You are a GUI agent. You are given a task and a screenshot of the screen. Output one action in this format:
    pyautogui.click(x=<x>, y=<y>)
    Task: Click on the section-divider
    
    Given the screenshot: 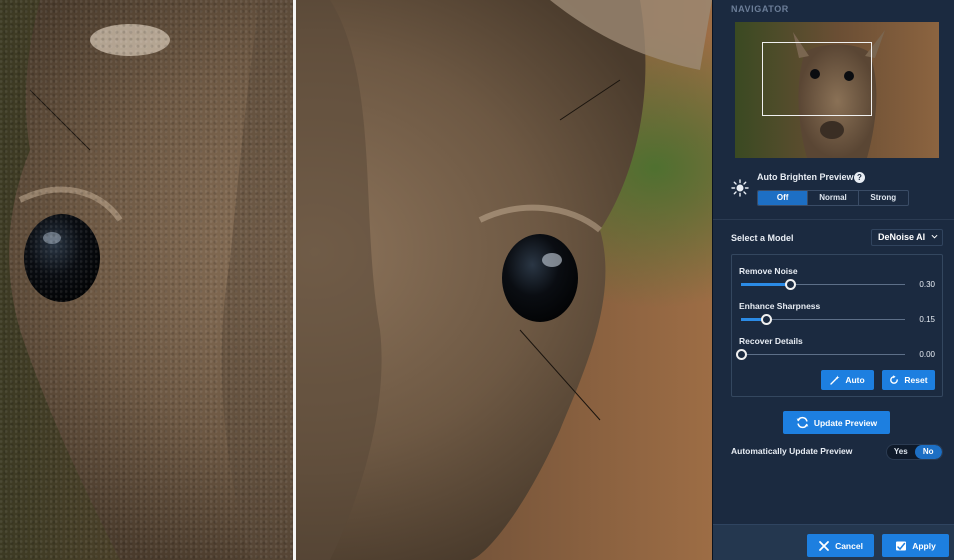 What is the action you would take?
    pyautogui.click(x=833, y=219)
    